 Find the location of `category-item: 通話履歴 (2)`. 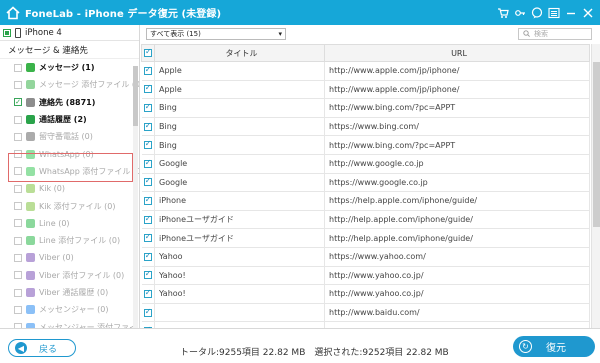

category-item: 通話履歴 (2) is located at coordinates (69, 119).